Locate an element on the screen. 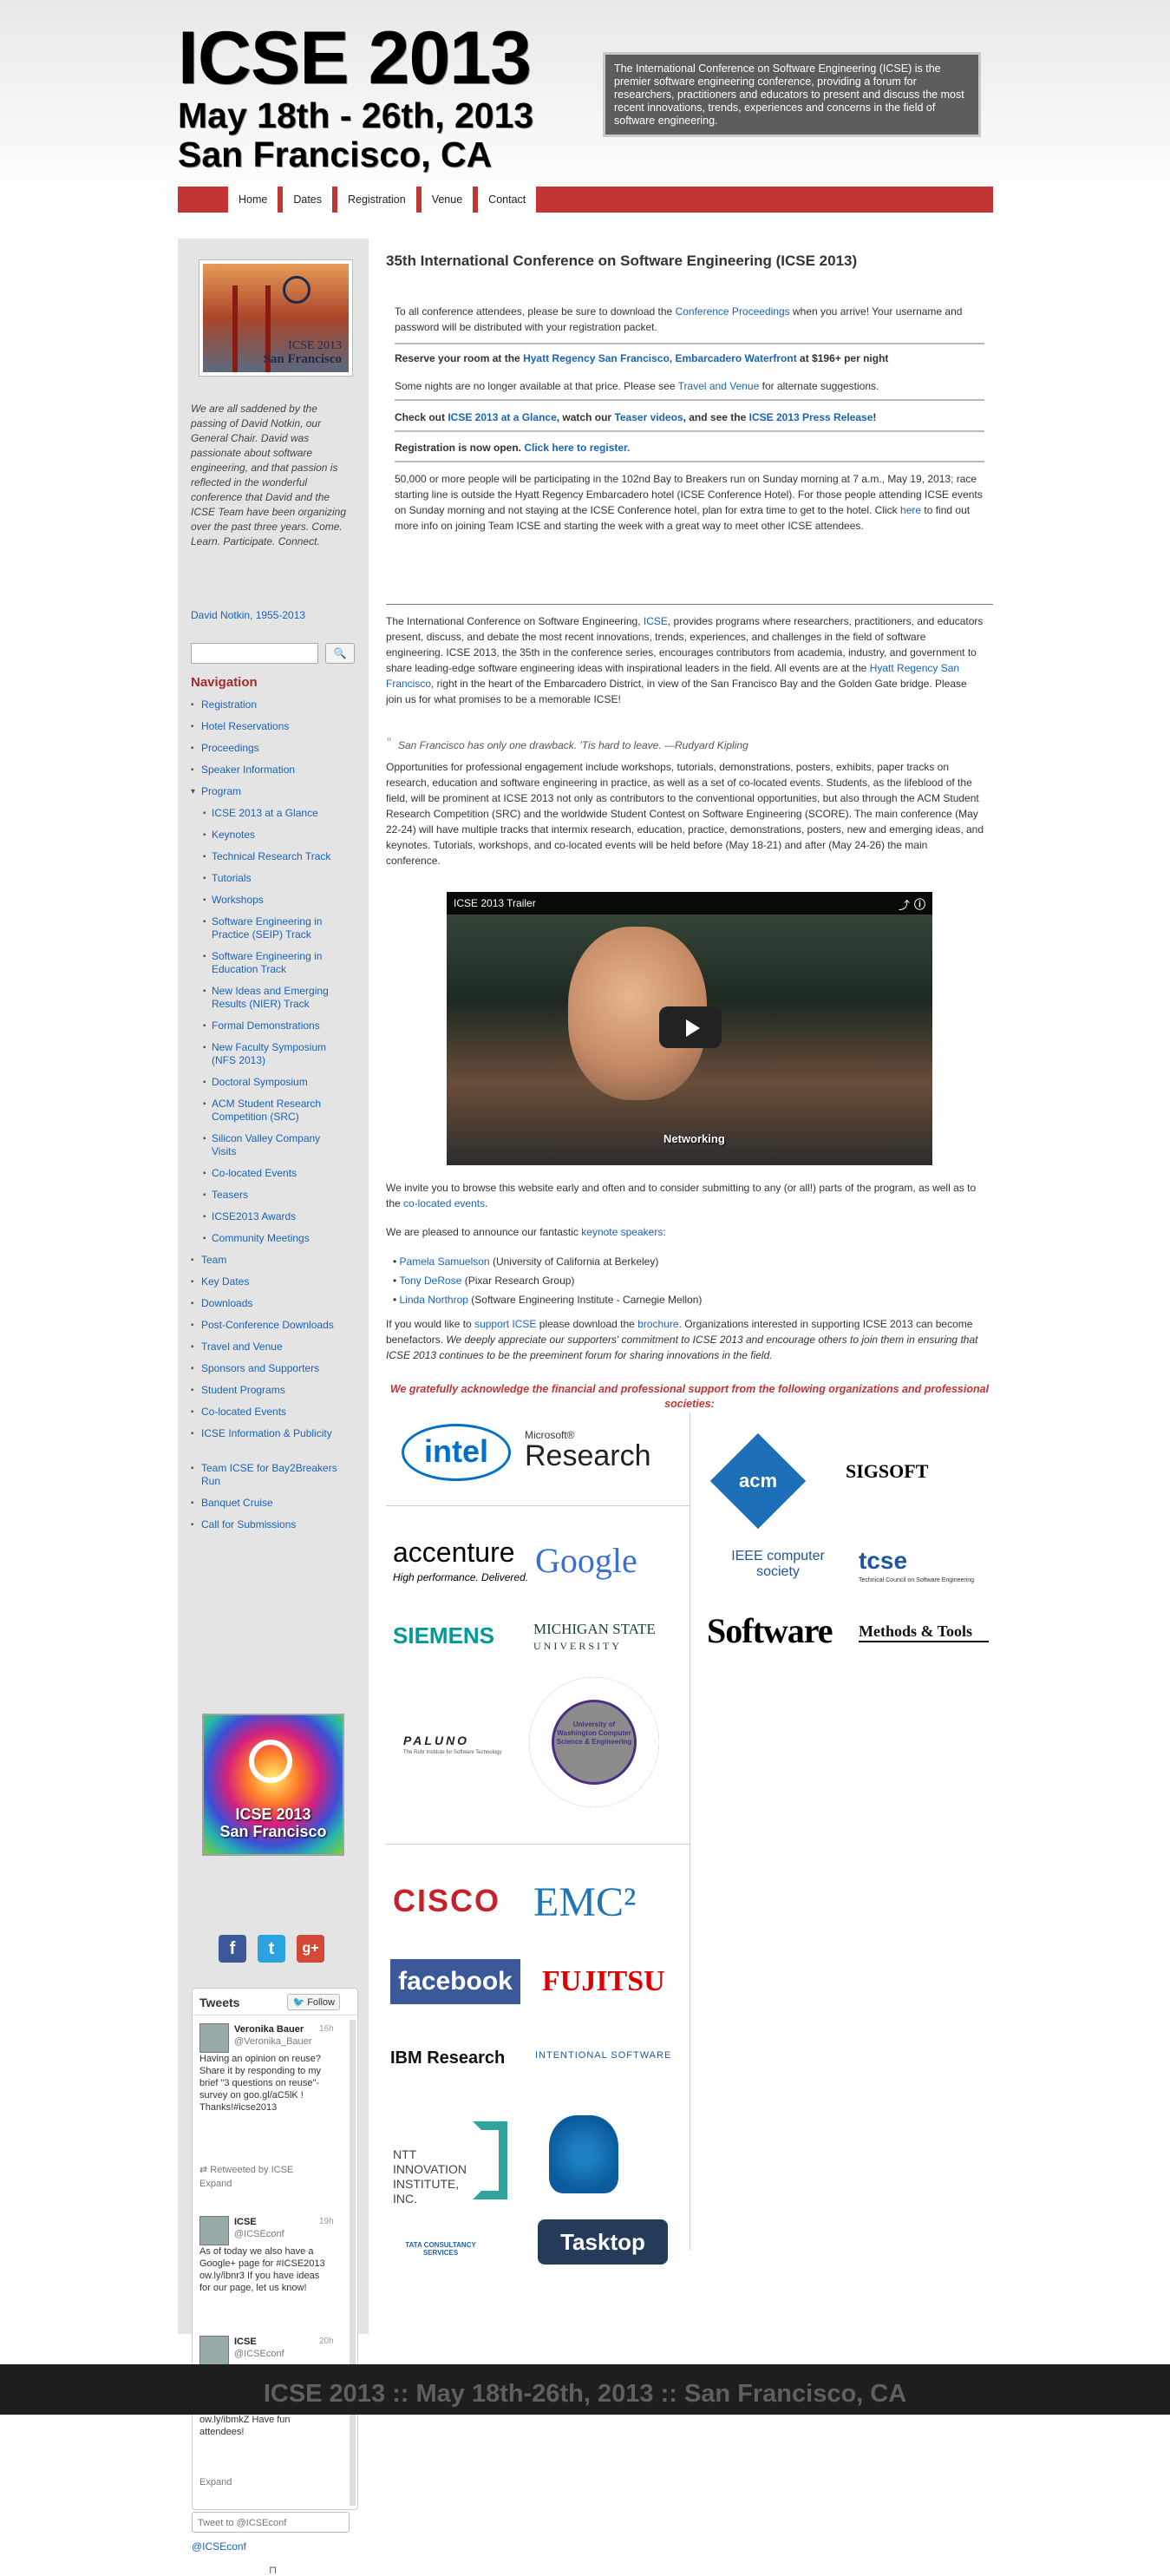  tata-logo: TATA CONSULTANCY SERVICES is located at coordinates (440, 2249).